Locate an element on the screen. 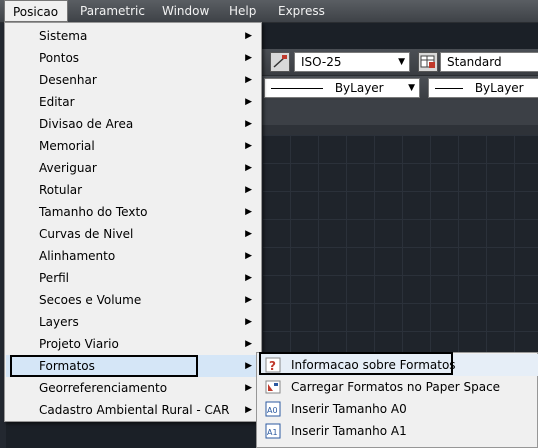 The height and width of the screenshot is (448, 538). table-style-combo: Standard is located at coordinates (489, 62).